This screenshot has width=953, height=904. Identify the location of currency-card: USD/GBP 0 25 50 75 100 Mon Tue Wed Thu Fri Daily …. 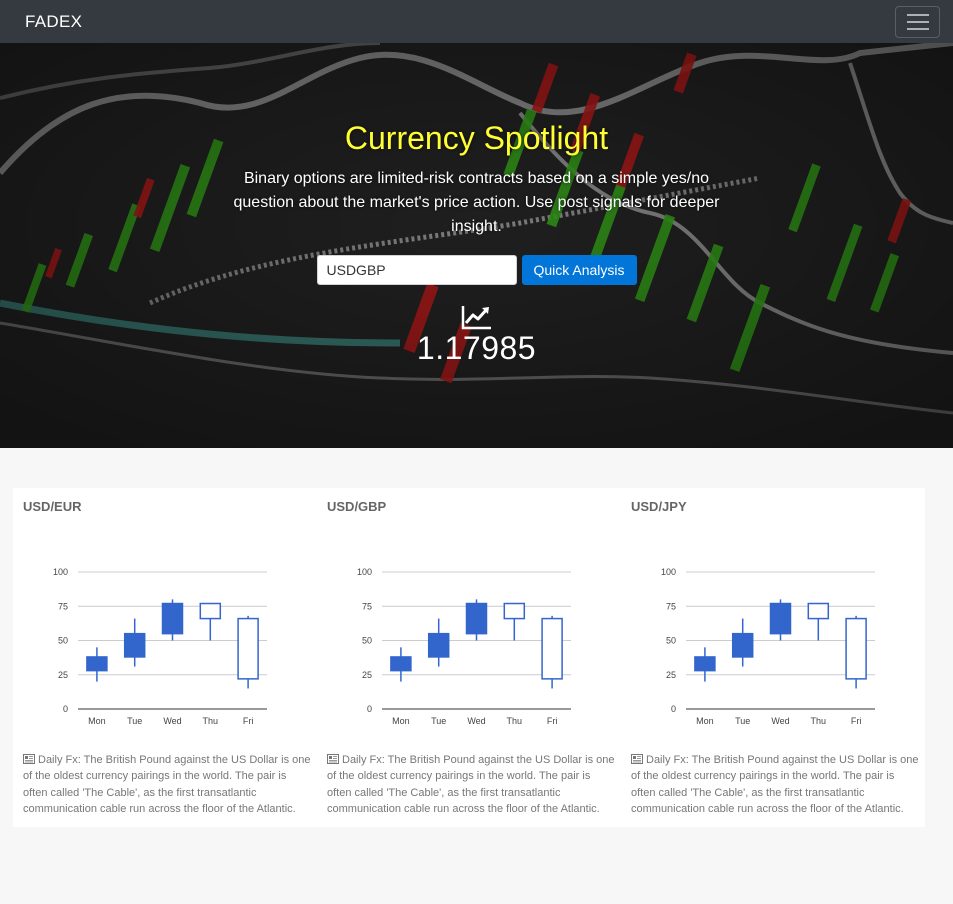
(469, 657).